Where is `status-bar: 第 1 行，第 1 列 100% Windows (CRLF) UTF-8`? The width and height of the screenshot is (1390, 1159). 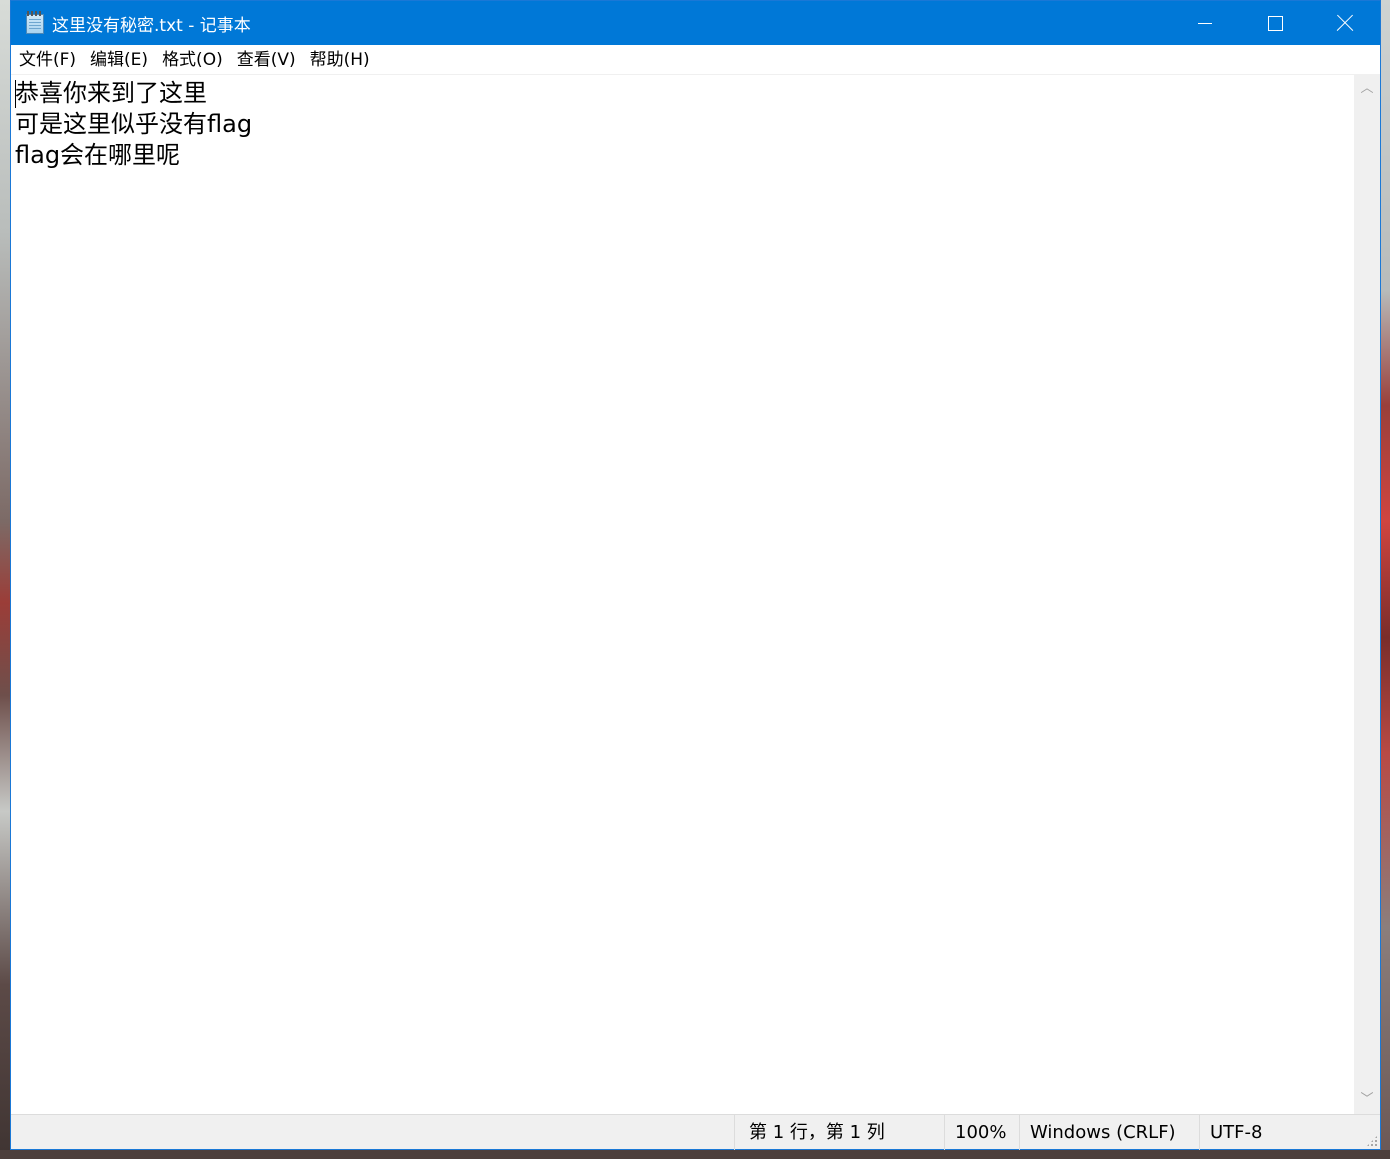
status-bar: 第 1 行，第 1 列 100% Windows (CRLF) UTF-8 is located at coordinates (695, 1132).